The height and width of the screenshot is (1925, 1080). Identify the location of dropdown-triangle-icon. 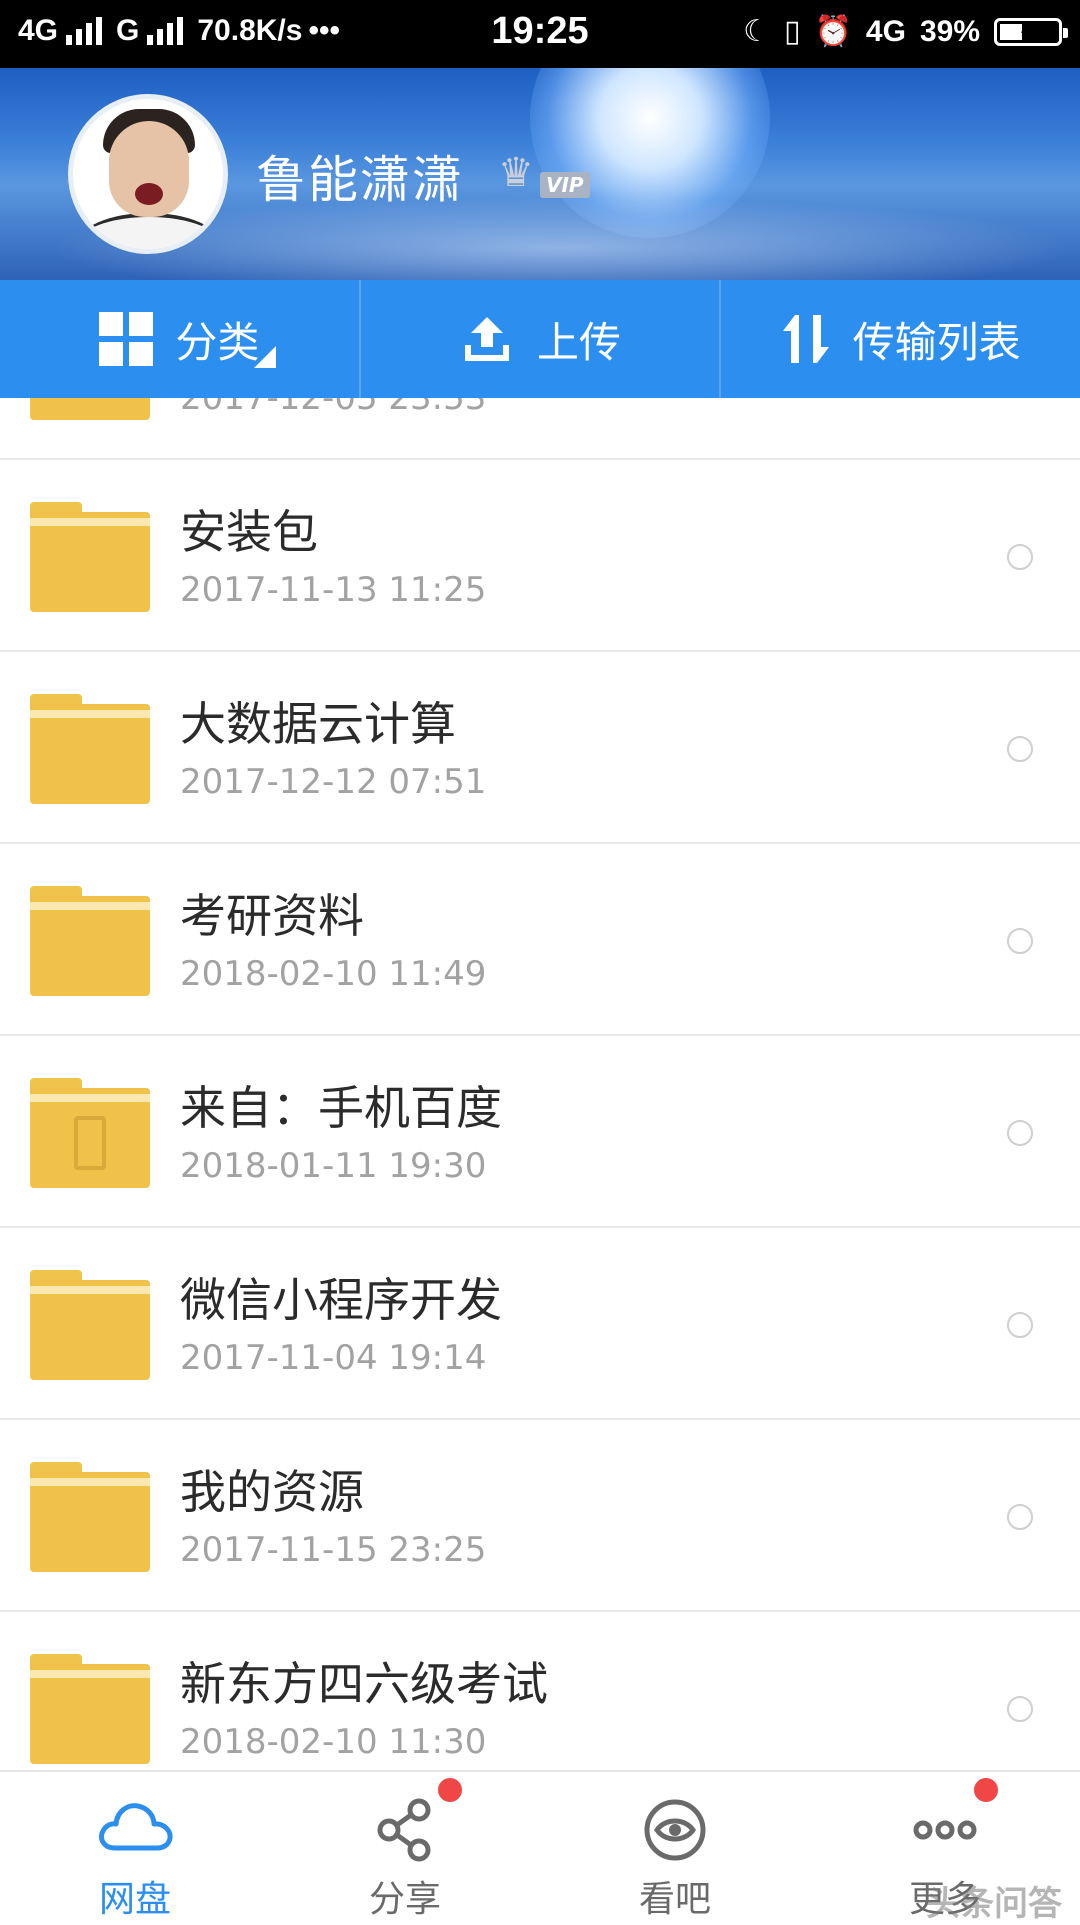
(265, 357).